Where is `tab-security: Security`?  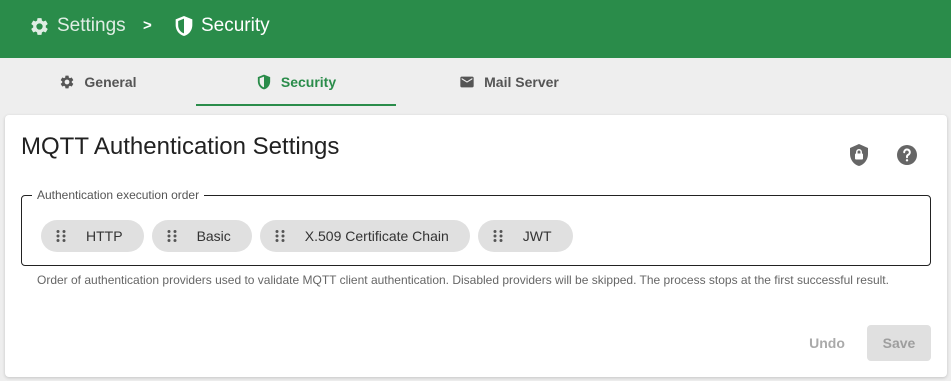
tab-security: Security is located at coordinates (296, 82).